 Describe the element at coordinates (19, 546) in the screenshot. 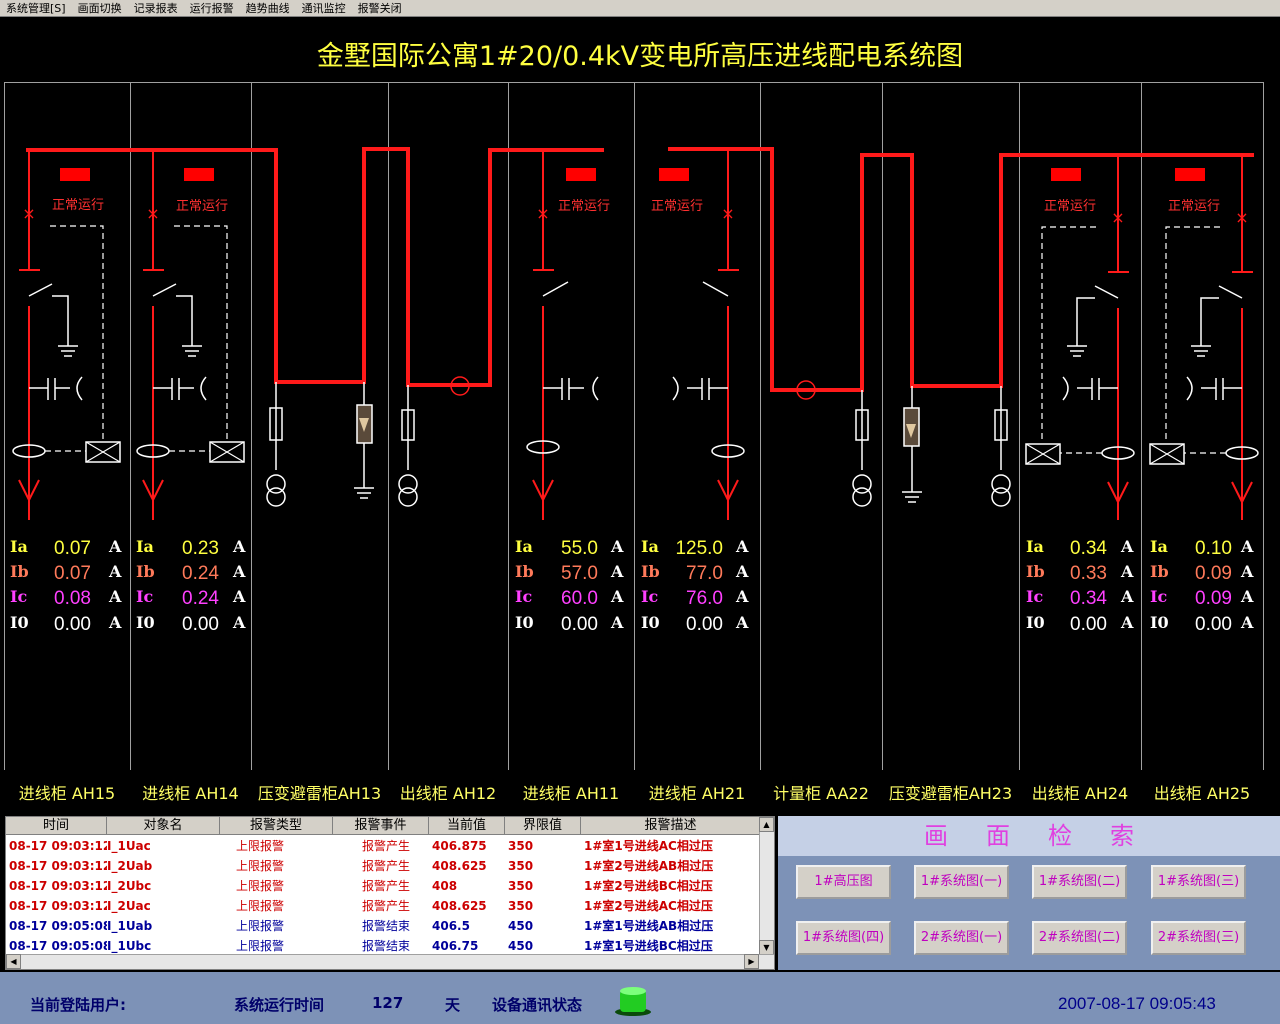

I see `reading-label-ah15-ia: Ia` at that location.